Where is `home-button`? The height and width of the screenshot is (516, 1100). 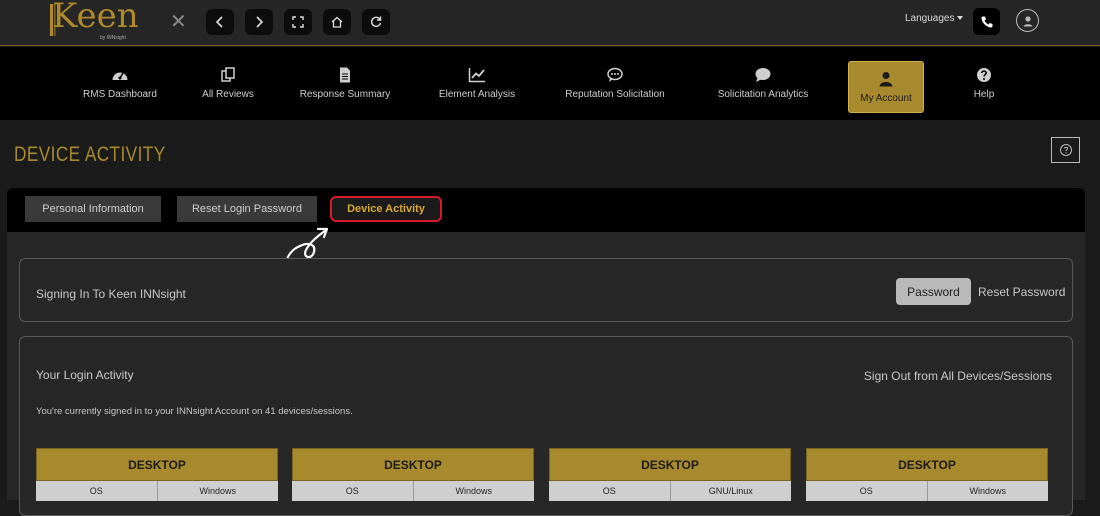 home-button is located at coordinates (337, 22).